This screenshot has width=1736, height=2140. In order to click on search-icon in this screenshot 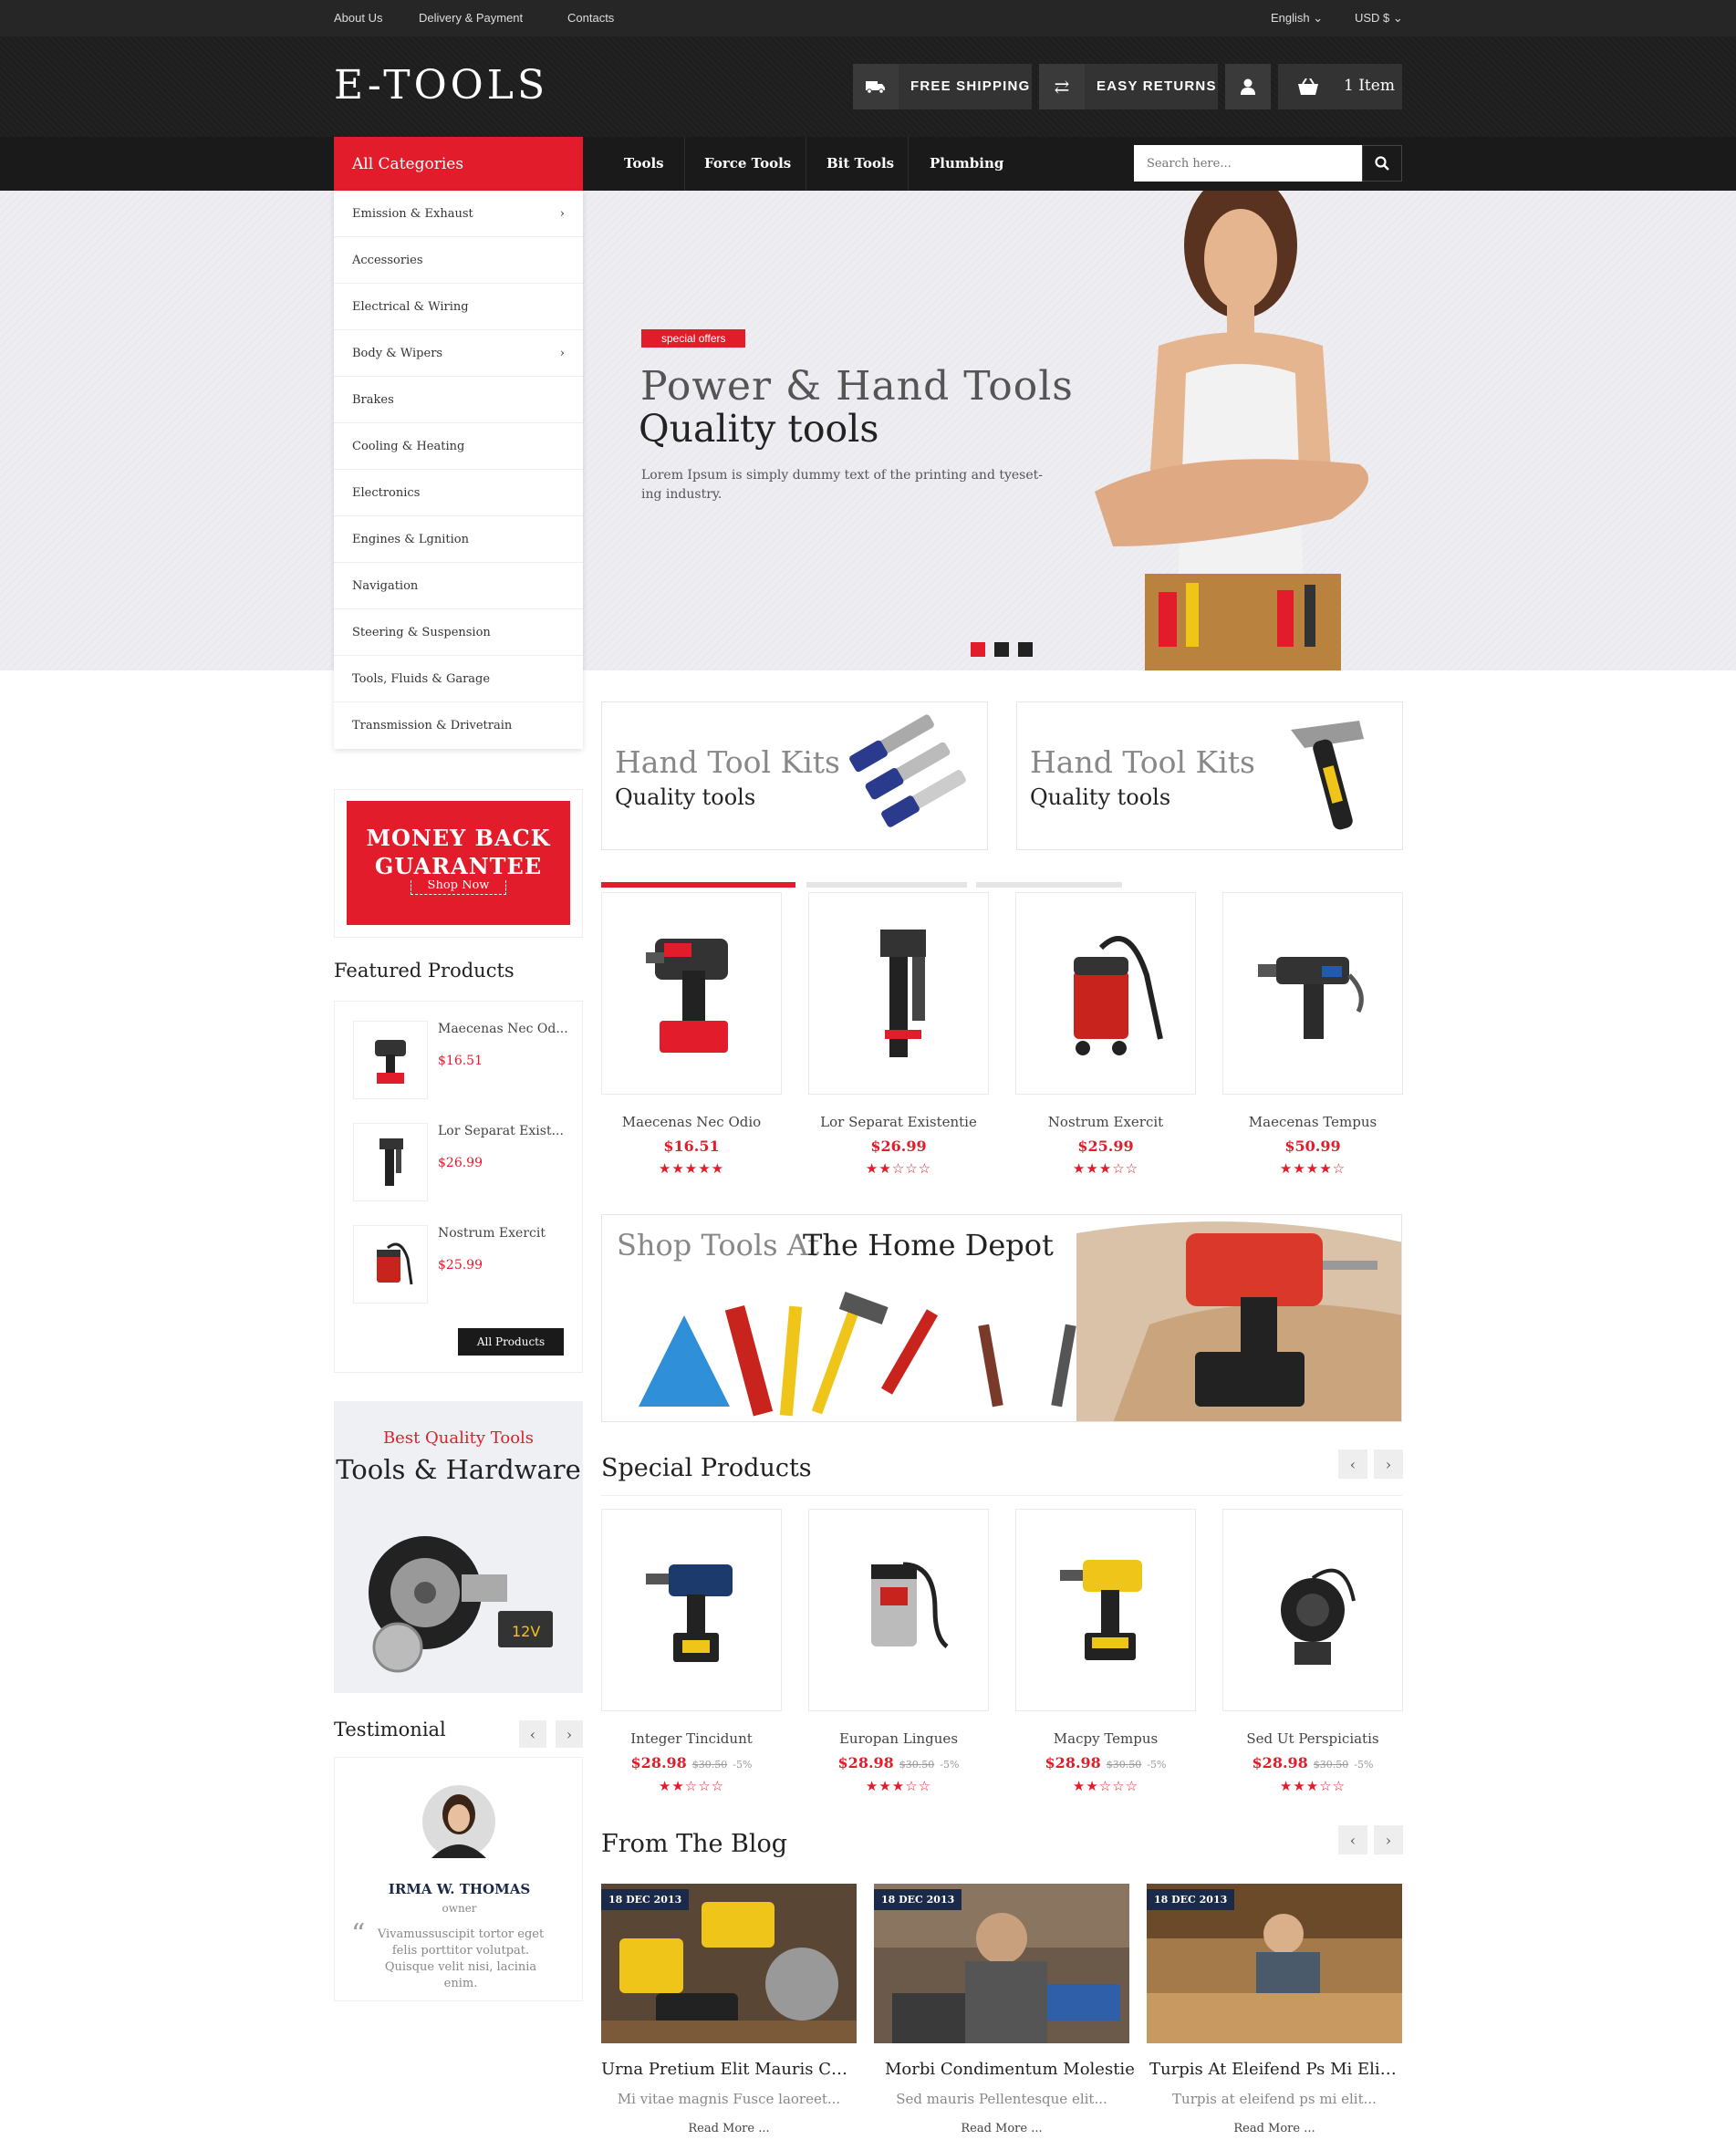, I will do `click(1382, 163)`.